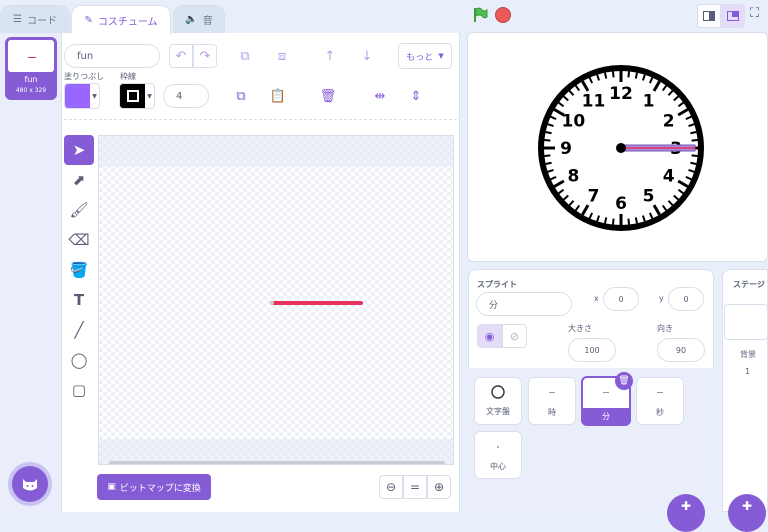 This screenshot has width=768, height=532. What do you see at coordinates (205, 56) in the screenshot?
I see `redo-icon: ↷` at bounding box center [205, 56].